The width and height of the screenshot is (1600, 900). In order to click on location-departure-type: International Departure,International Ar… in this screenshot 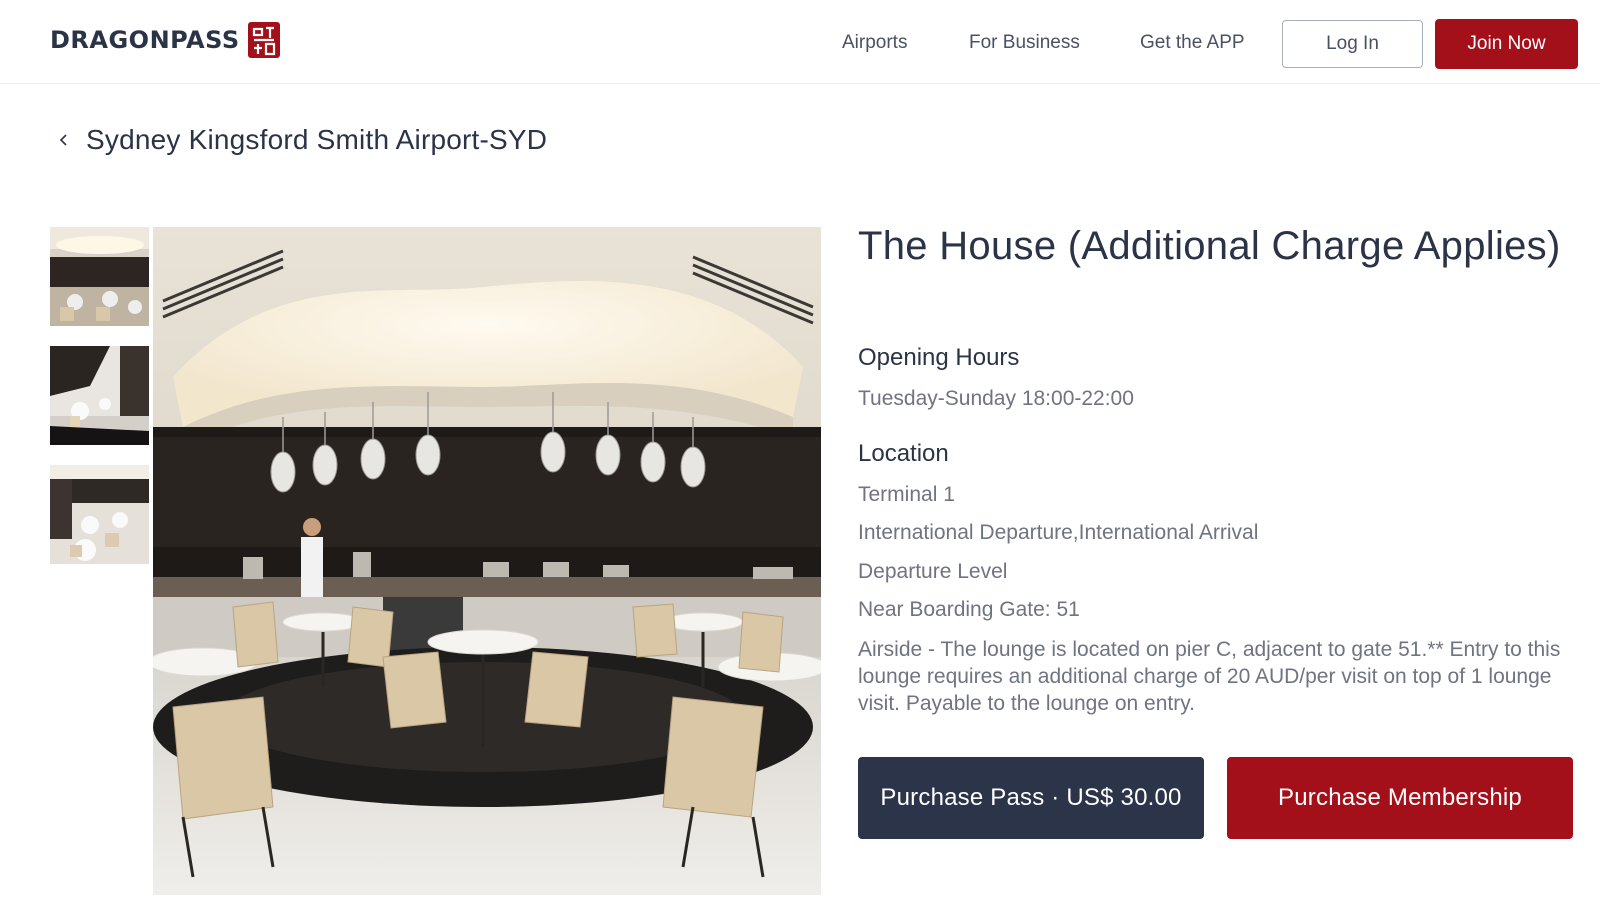, I will do `click(1058, 532)`.